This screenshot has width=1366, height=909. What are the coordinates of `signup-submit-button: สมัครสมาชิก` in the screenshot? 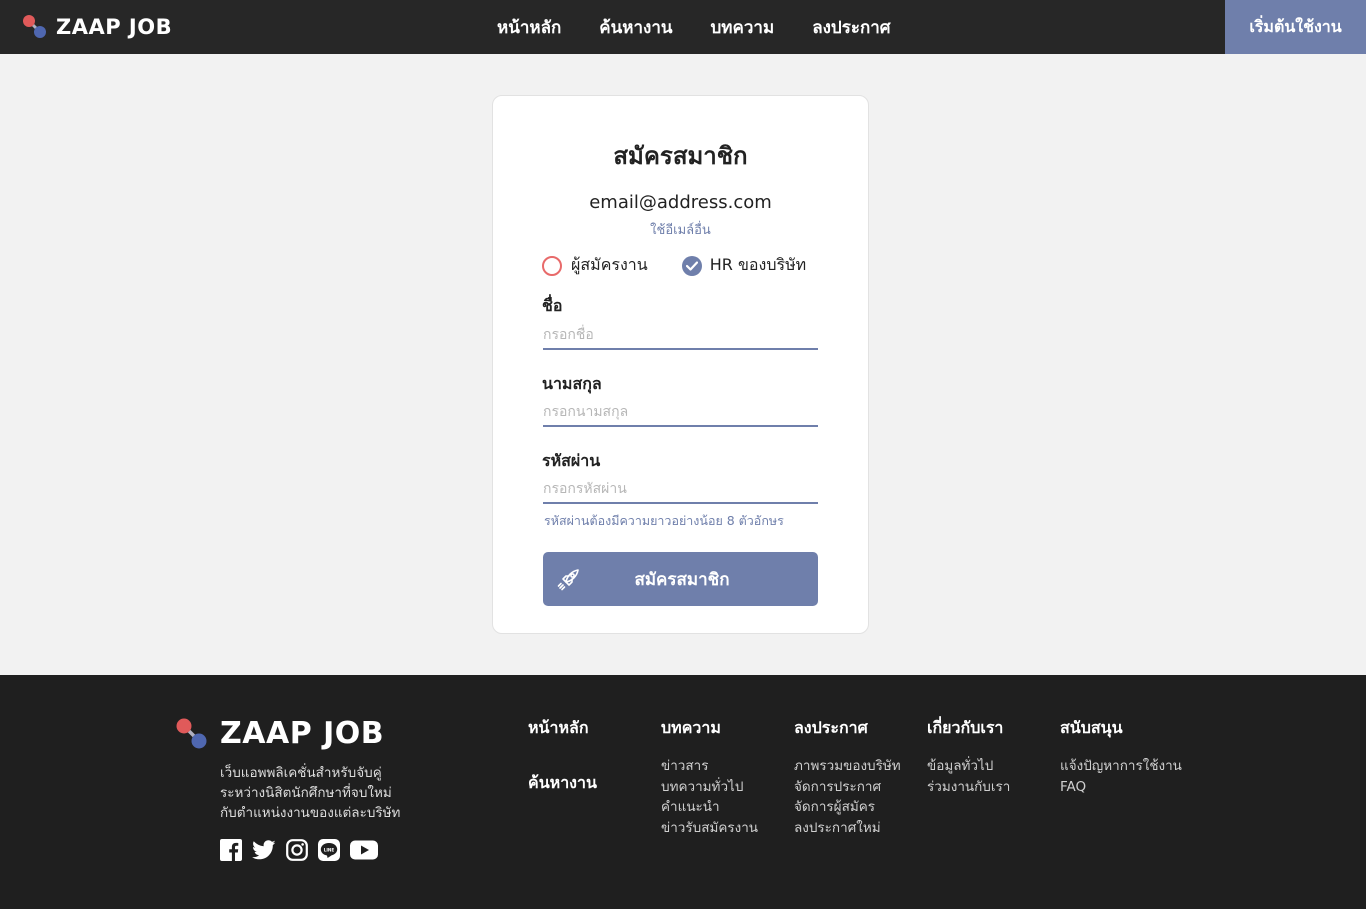 It's located at (680, 579).